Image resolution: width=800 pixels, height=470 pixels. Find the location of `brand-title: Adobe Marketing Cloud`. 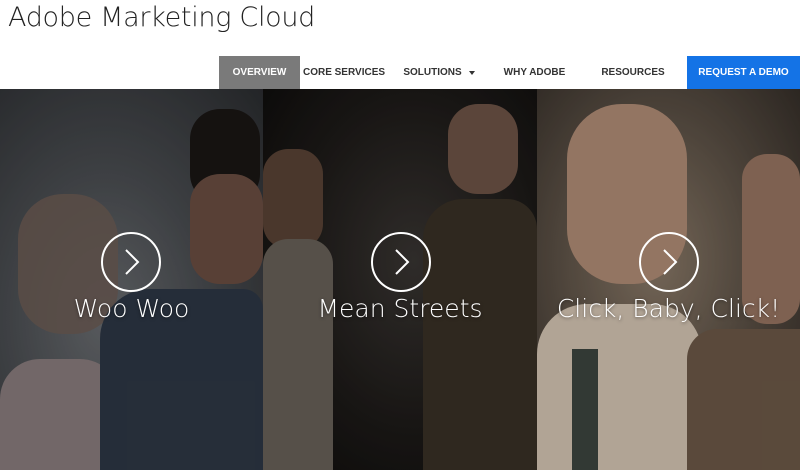

brand-title: Adobe Marketing Cloud is located at coordinates (161, 17).